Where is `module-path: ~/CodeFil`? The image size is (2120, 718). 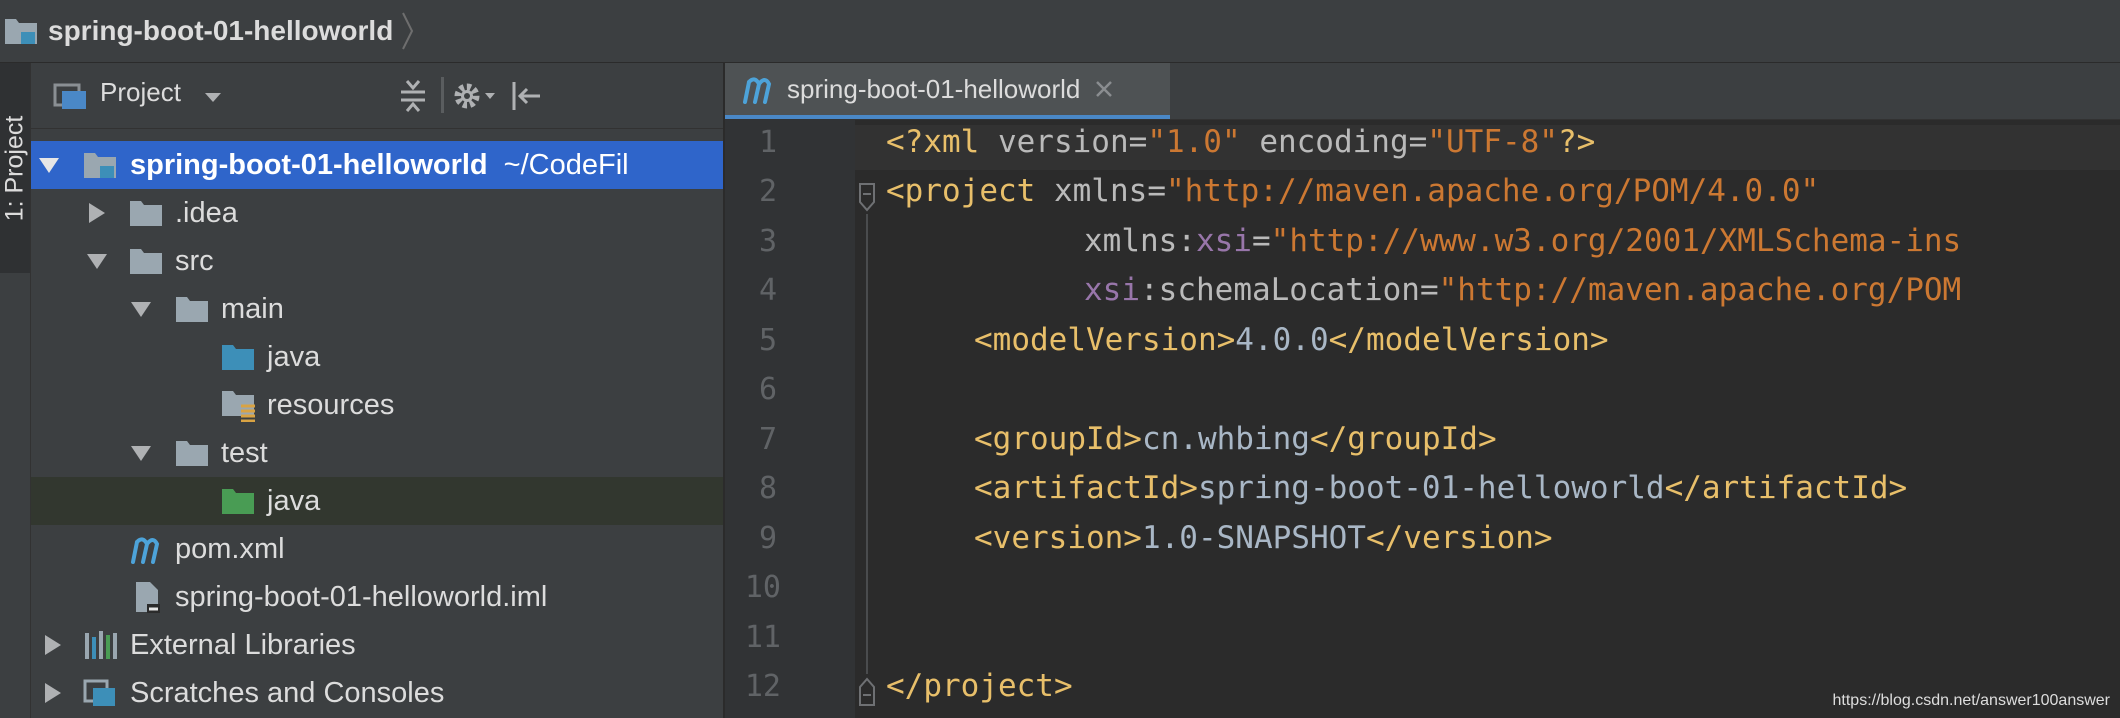 module-path: ~/CodeFil is located at coordinates (566, 164).